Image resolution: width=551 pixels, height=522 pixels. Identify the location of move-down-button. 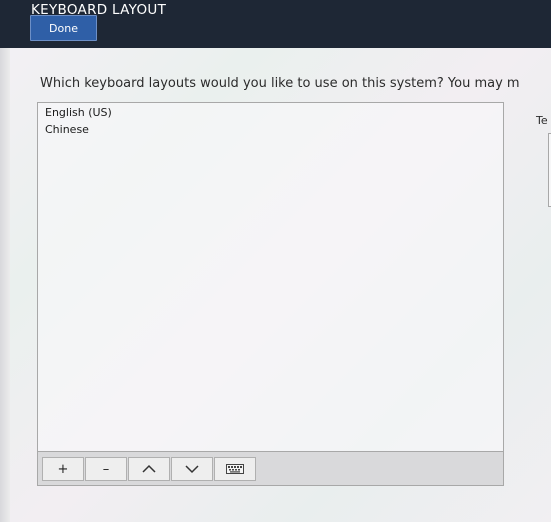
(192, 469).